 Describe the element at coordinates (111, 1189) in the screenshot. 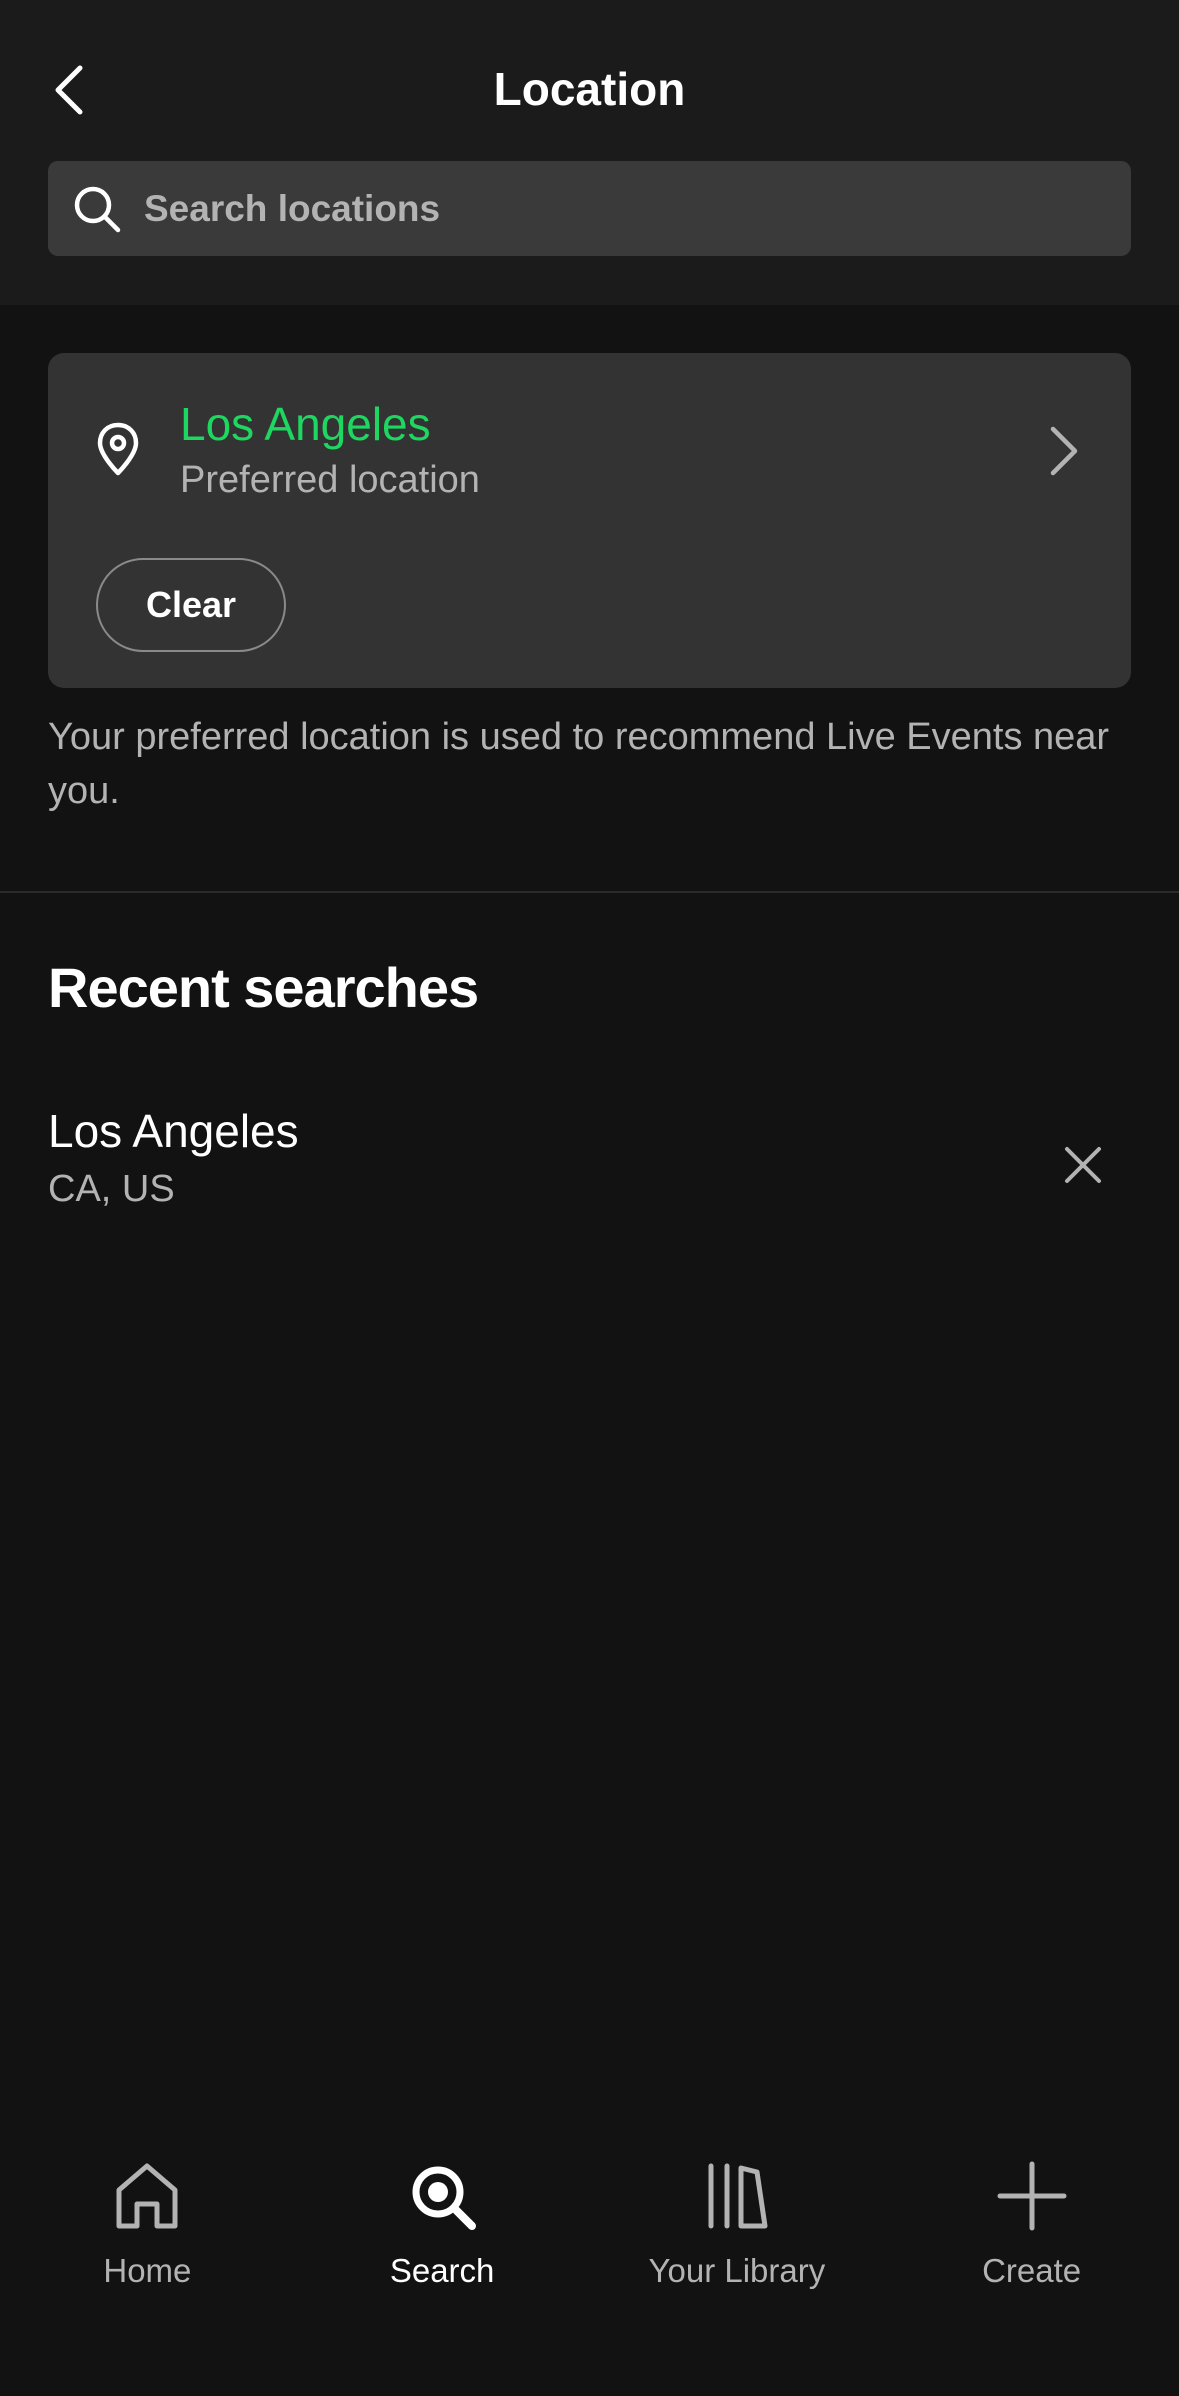

I see `recent-search-subtitle: CA, US` at that location.